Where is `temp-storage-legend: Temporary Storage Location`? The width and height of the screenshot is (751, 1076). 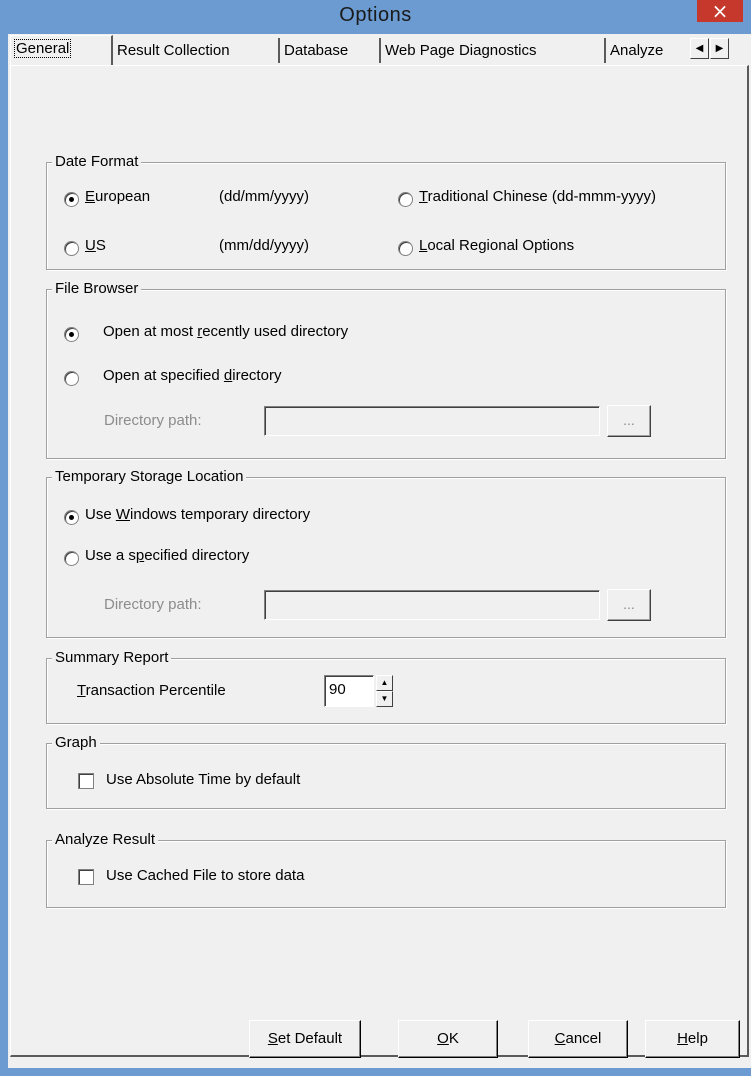
temp-storage-legend: Temporary Storage Location is located at coordinates (149, 477).